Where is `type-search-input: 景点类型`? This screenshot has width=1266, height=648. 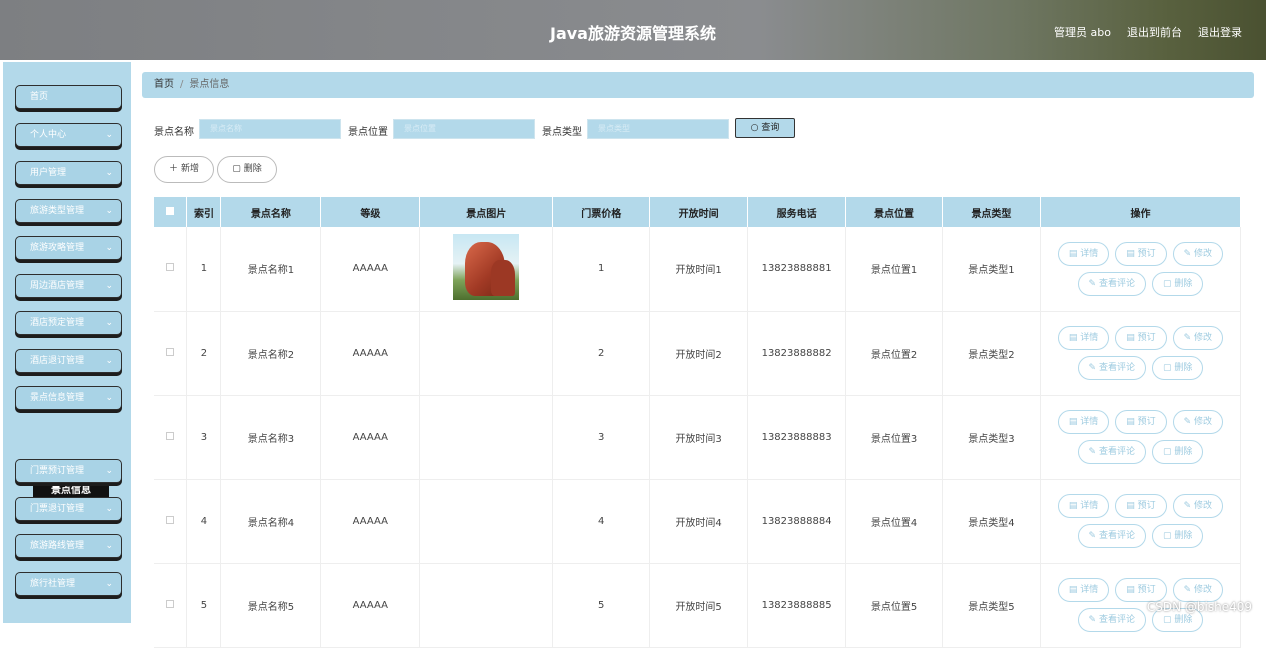 type-search-input: 景点类型 is located at coordinates (658, 129).